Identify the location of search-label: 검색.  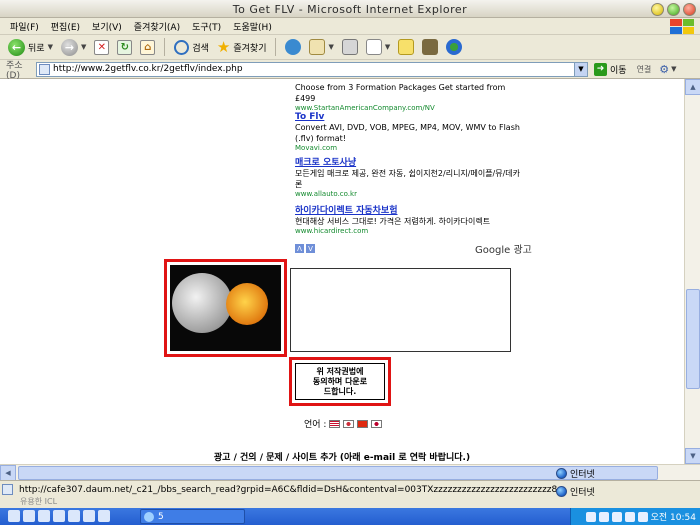
(200, 48).